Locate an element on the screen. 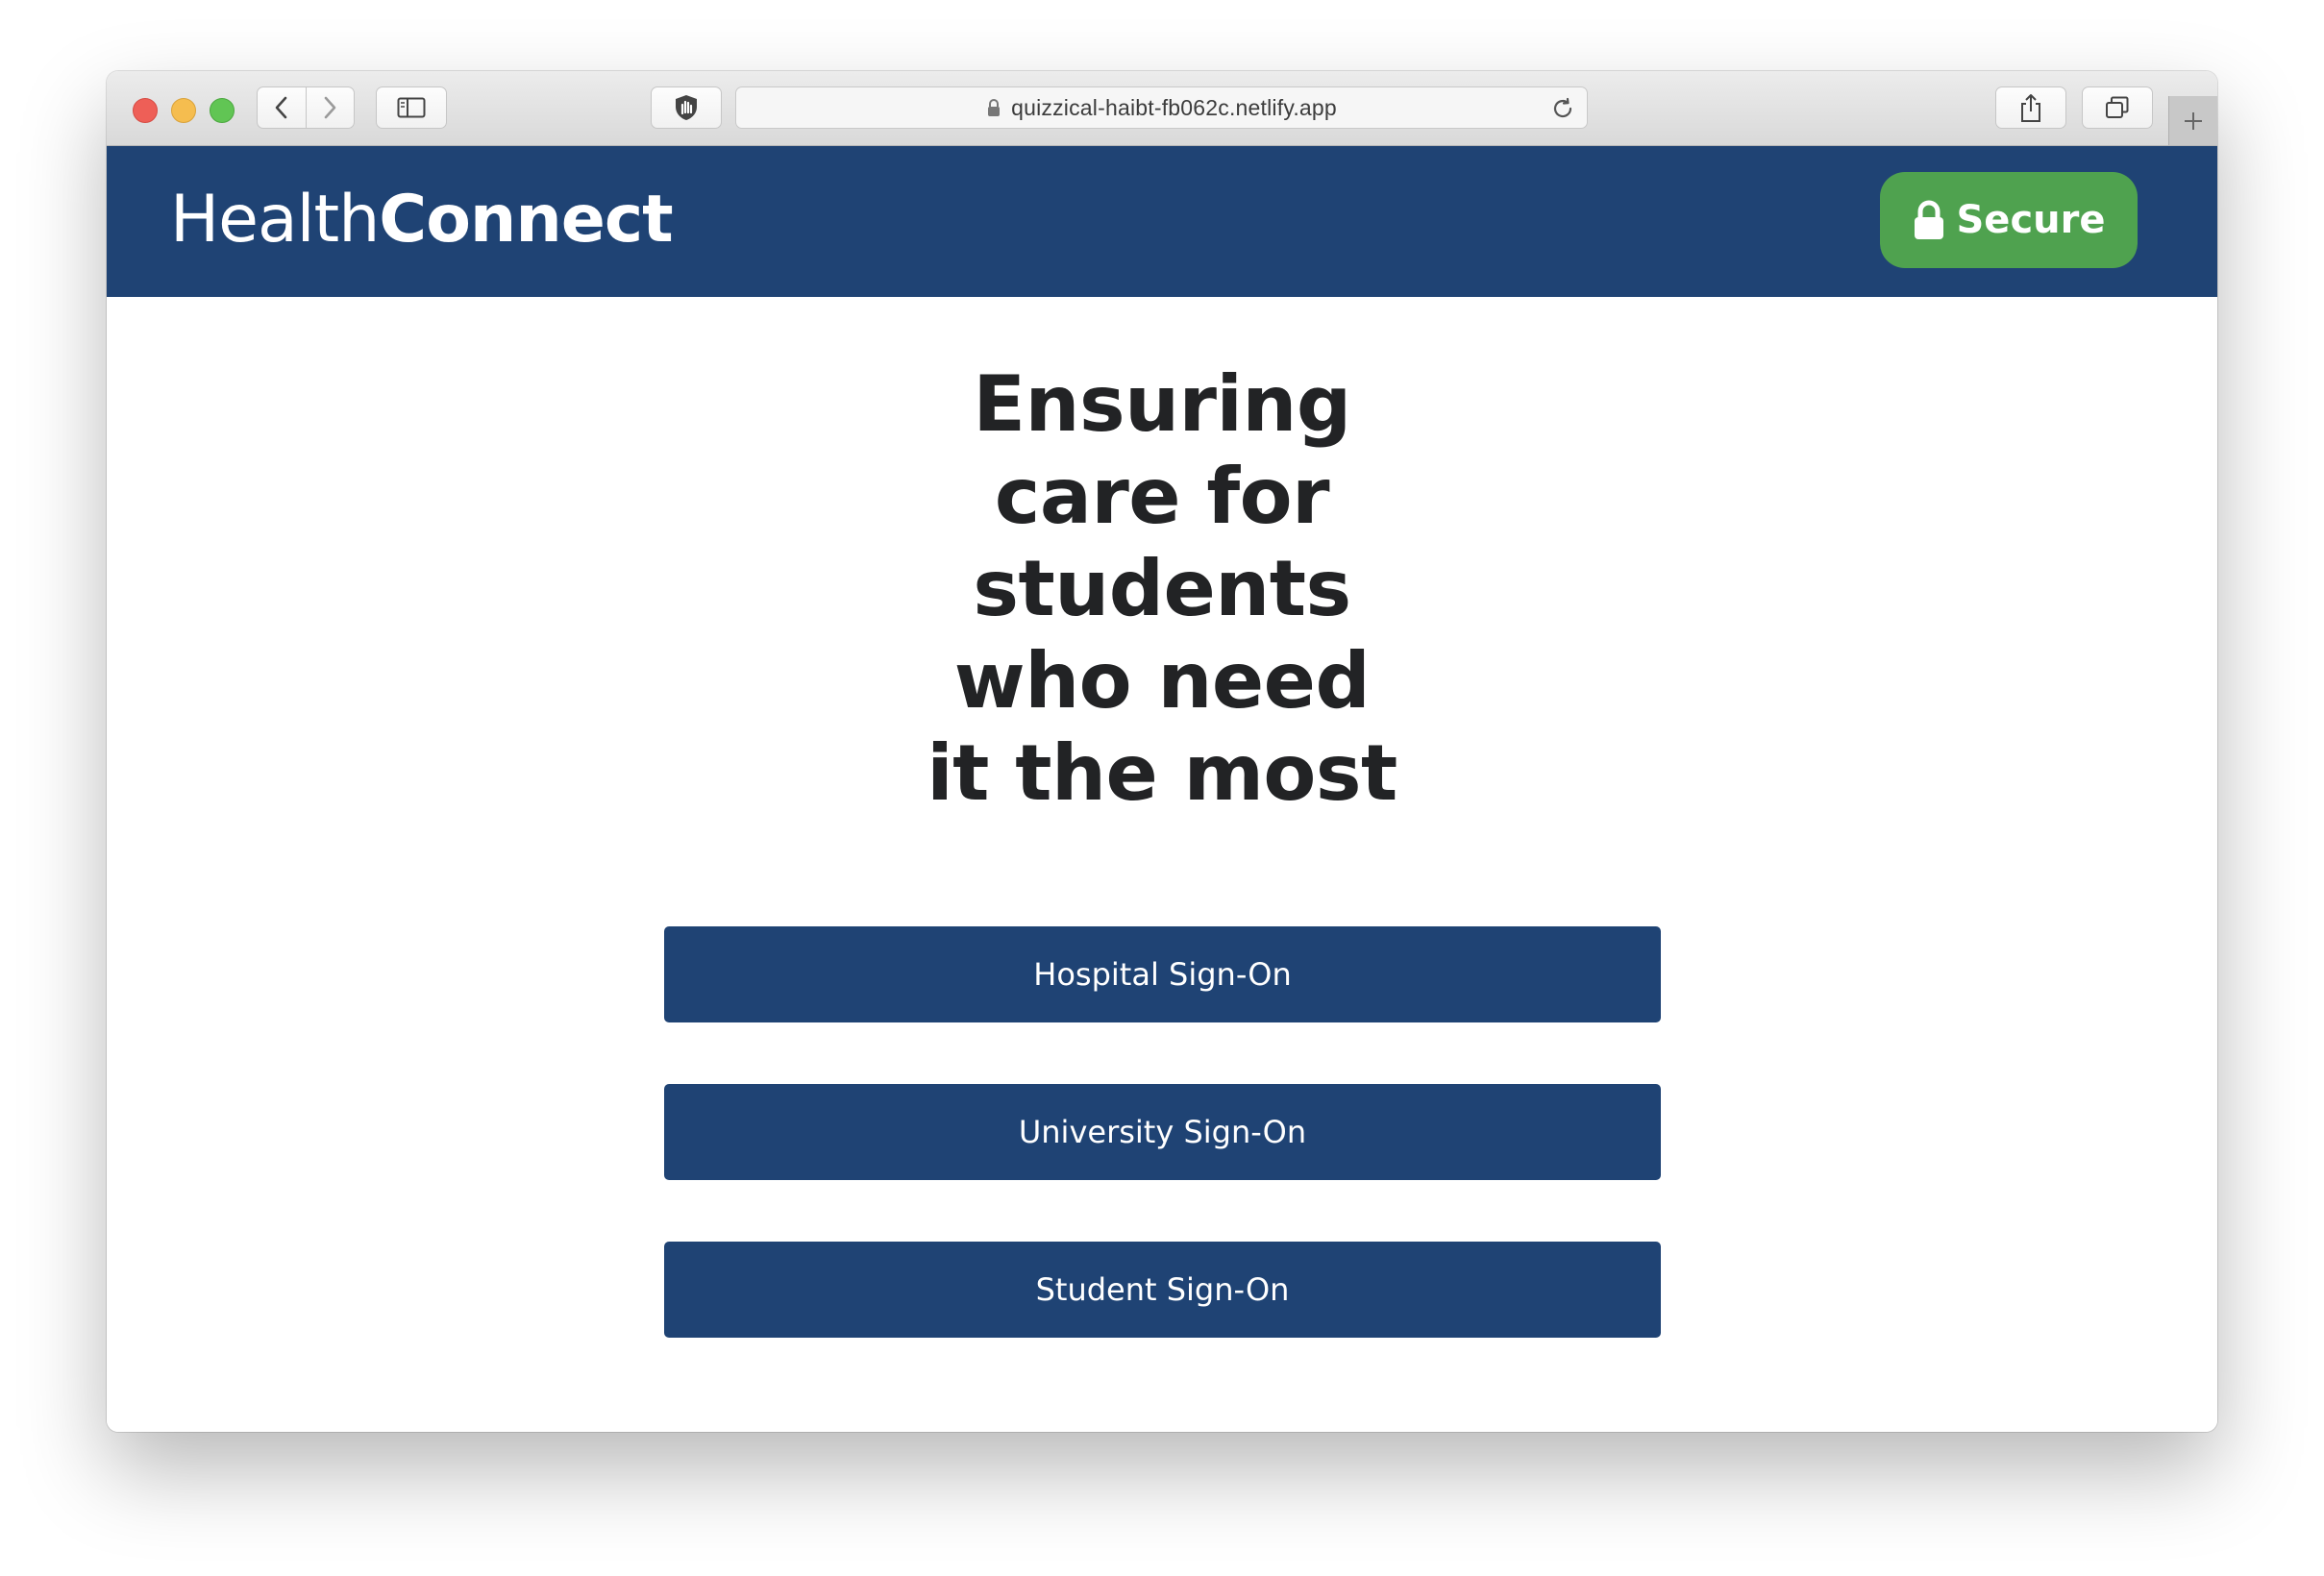  plus-icon is located at coordinates (2193, 120).